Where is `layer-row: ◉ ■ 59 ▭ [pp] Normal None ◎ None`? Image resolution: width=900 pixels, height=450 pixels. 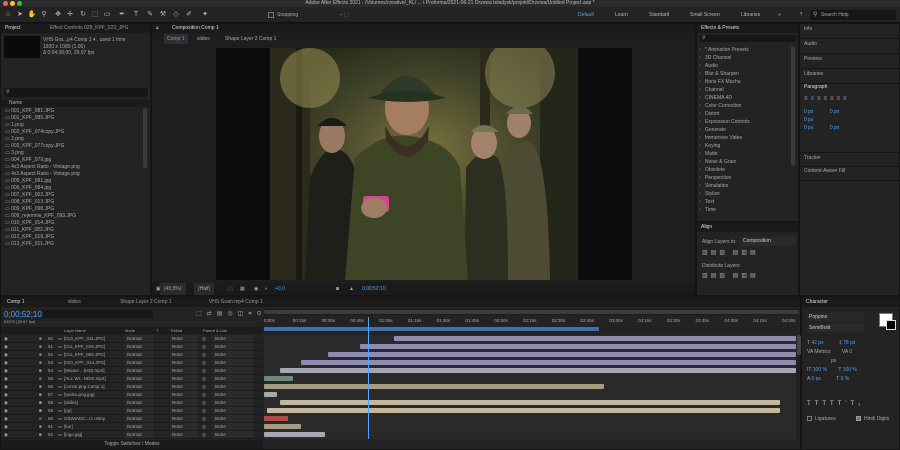
layer-row: ◉ ■ 59 ▭ [pp] Normal None ◎ None is located at coordinates (132, 411).